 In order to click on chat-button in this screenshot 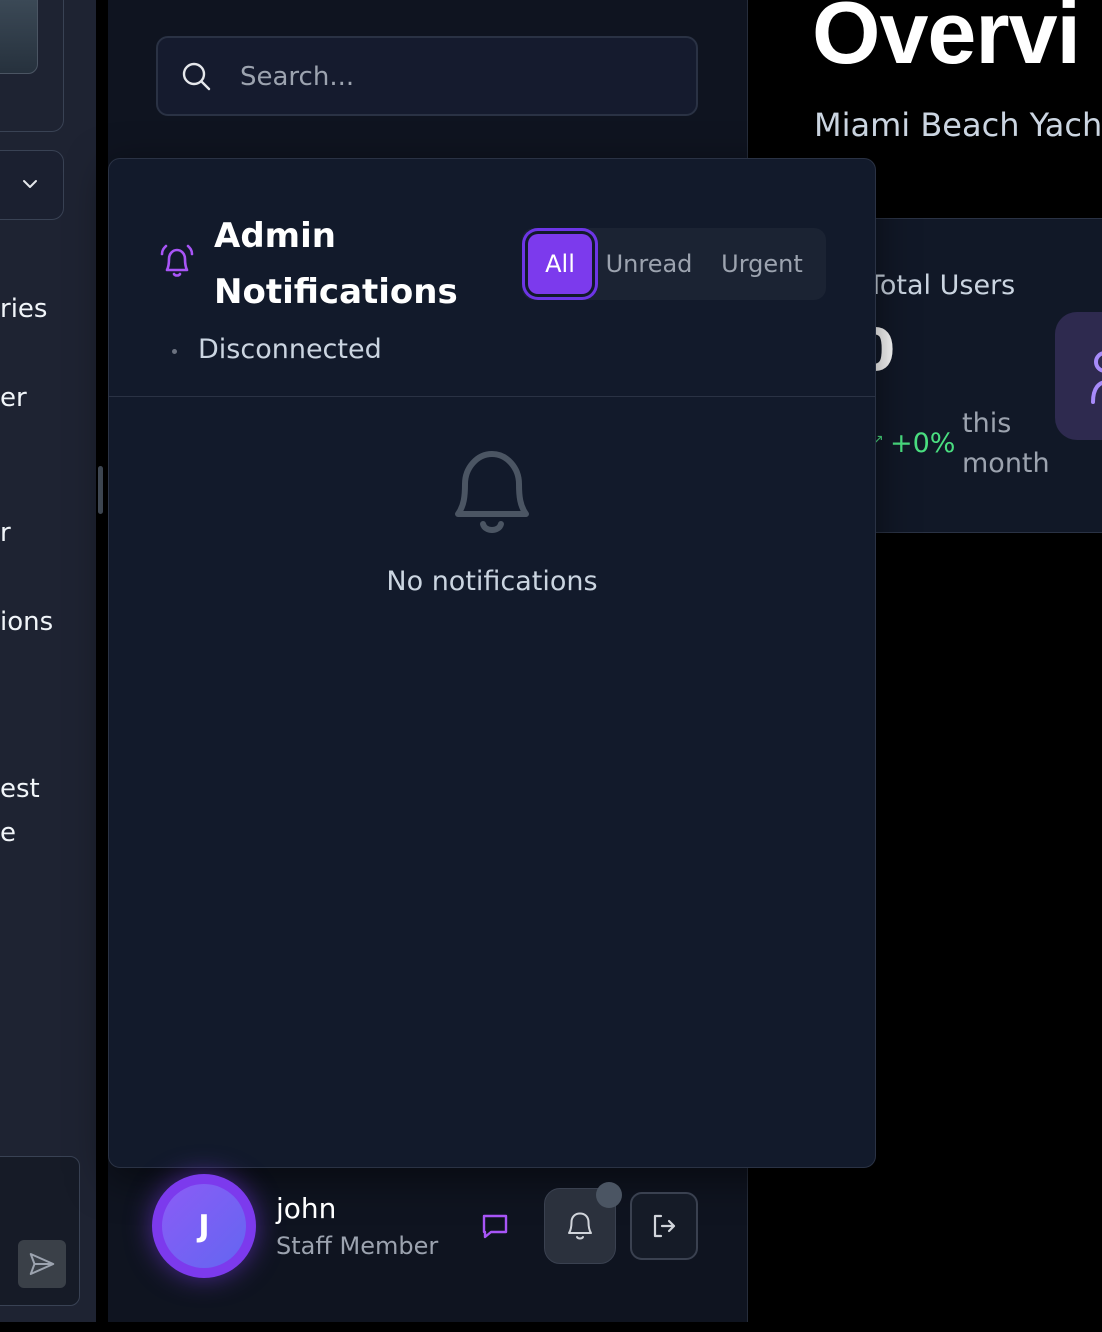, I will do `click(495, 1226)`.